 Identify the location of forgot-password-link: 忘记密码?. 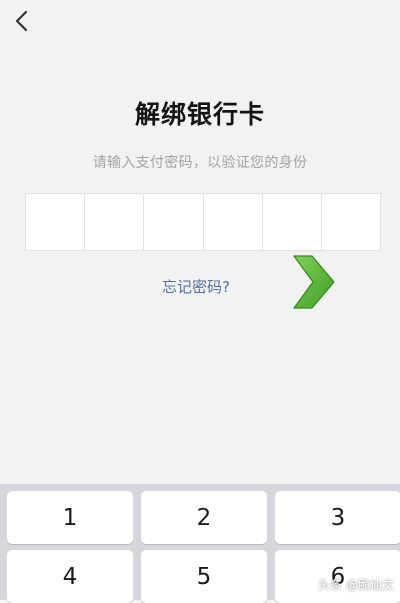
(196, 286).